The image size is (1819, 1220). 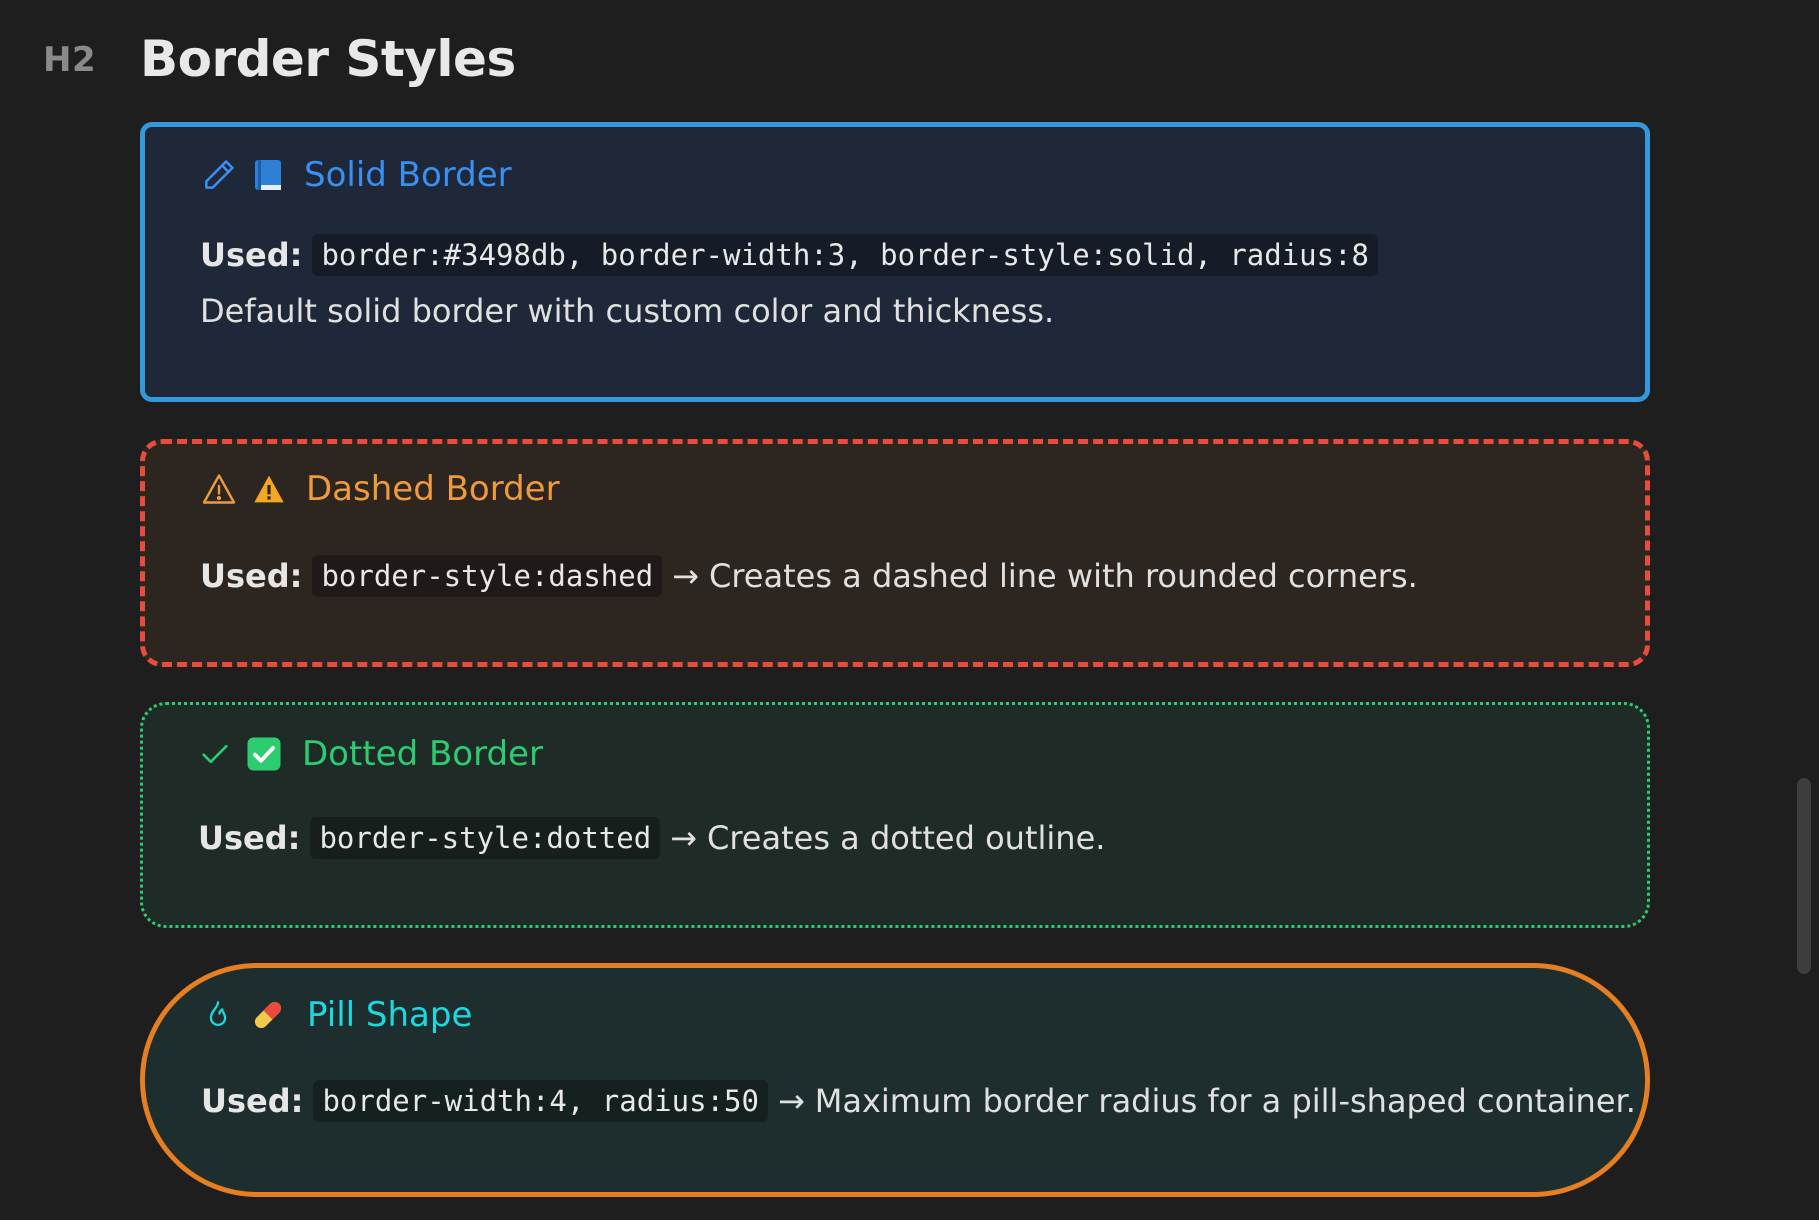 I want to click on check-icon, so click(x=215, y=754).